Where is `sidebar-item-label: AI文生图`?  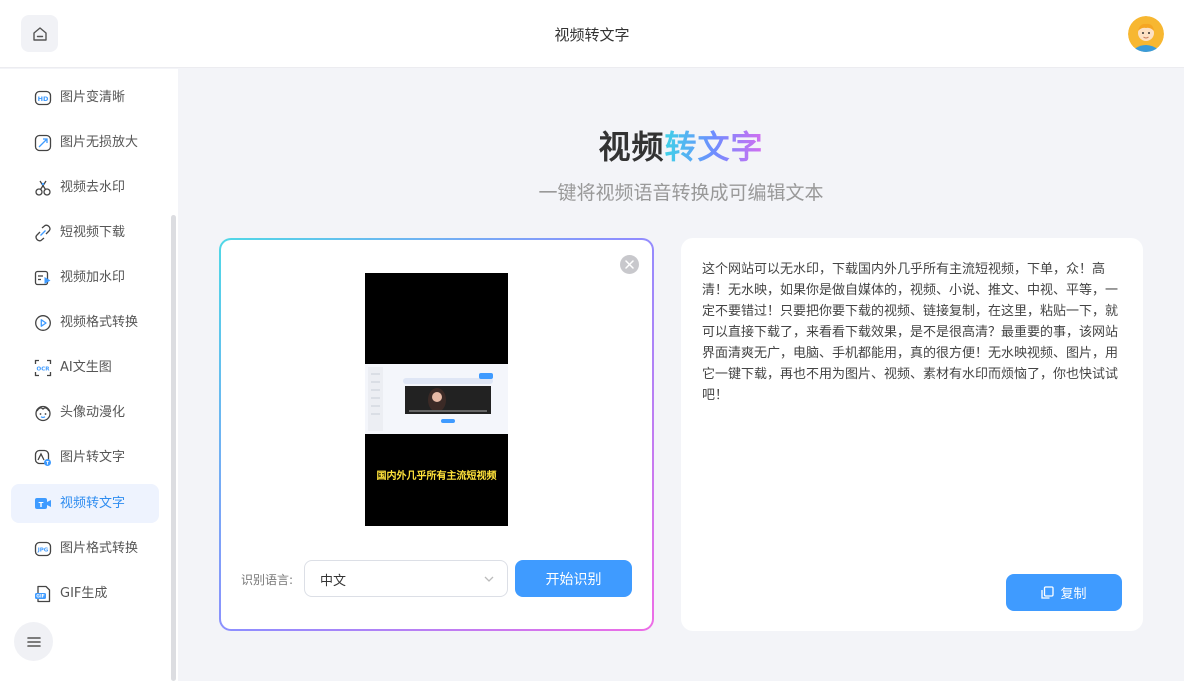 sidebar-item-label: AI文生图 is located at coordinates (86, 367).